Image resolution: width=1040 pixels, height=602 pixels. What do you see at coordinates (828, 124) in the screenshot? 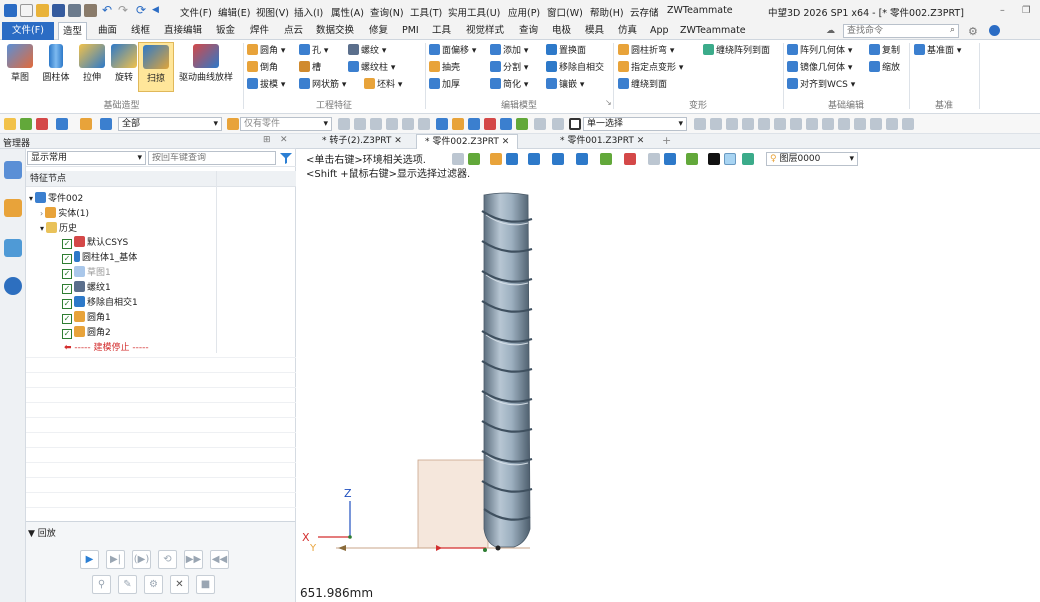
I see `snap-spline-icon` at bounding box center [828, 124].